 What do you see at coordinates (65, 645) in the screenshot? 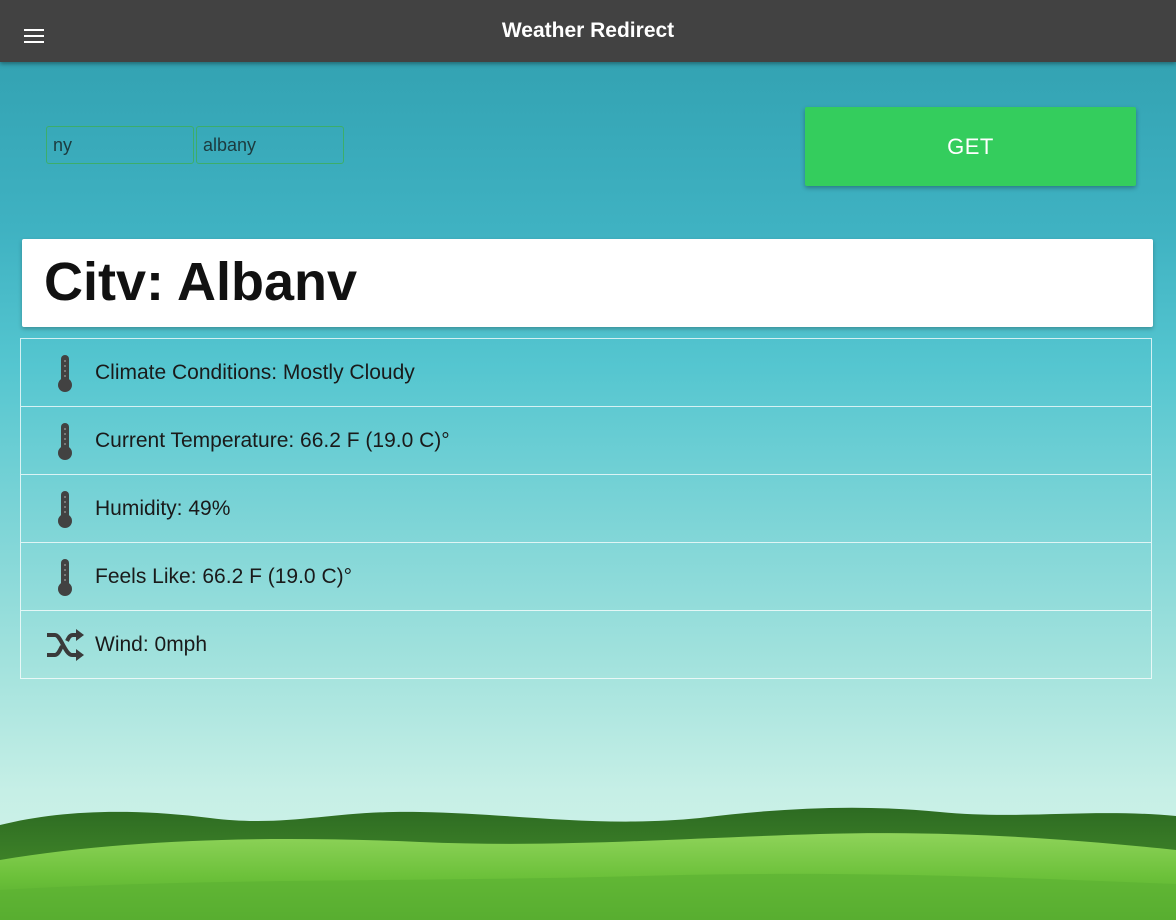
I see `shuffle-icon` at bounding box center [65, 645].